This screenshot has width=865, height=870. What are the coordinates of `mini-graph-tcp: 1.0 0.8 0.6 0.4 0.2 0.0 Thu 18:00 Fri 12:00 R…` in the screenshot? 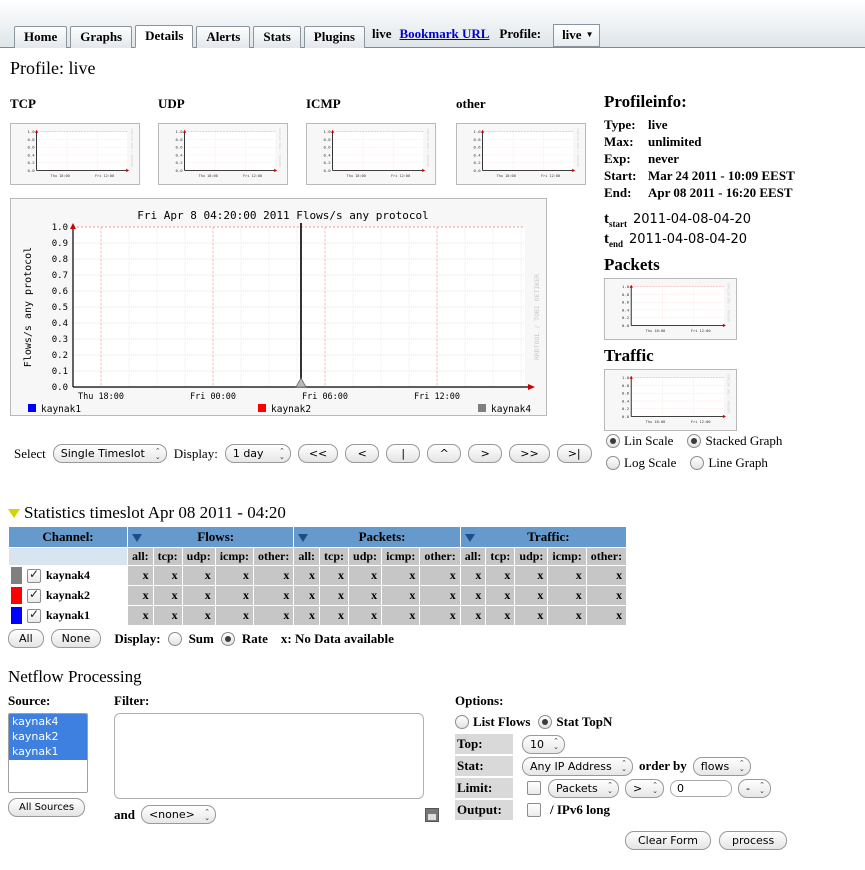 It's located at (75, 154).